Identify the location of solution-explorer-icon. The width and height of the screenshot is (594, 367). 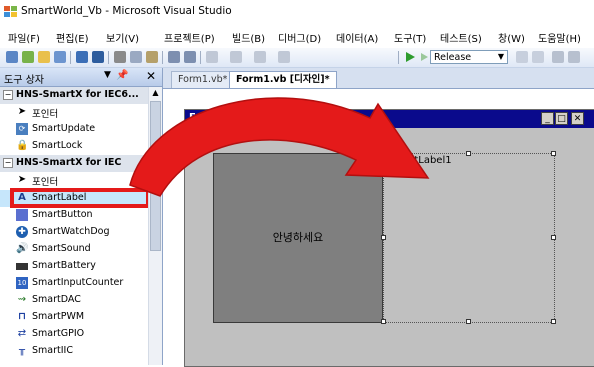
(574, 57).